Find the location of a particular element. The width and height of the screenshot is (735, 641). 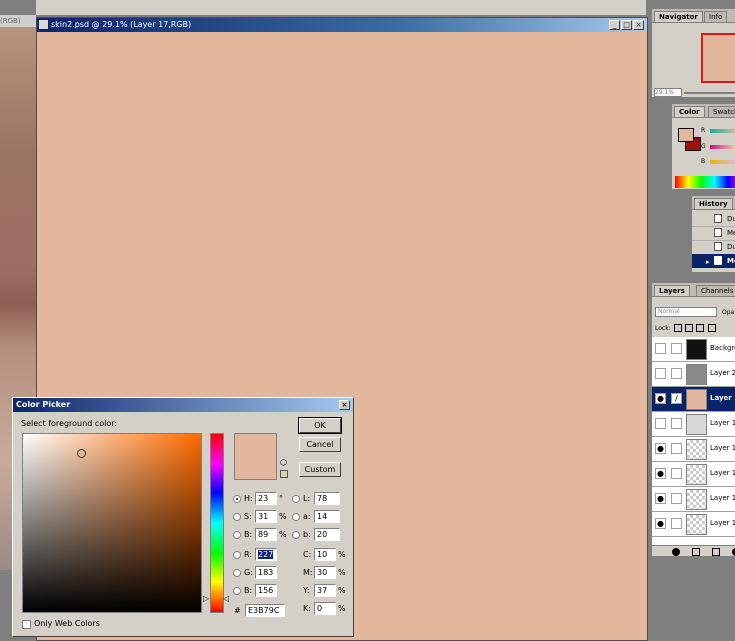

radio-a is located at coordinates (296, 517).